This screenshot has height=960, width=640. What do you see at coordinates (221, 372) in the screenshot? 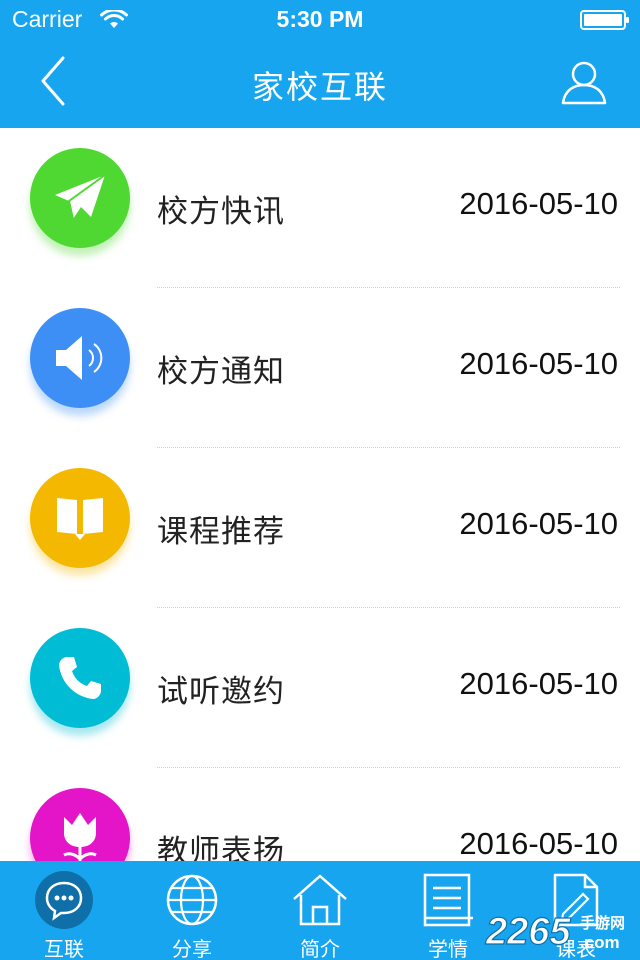
I see `item-label: 校方通知` at bounding box center [221, 372].